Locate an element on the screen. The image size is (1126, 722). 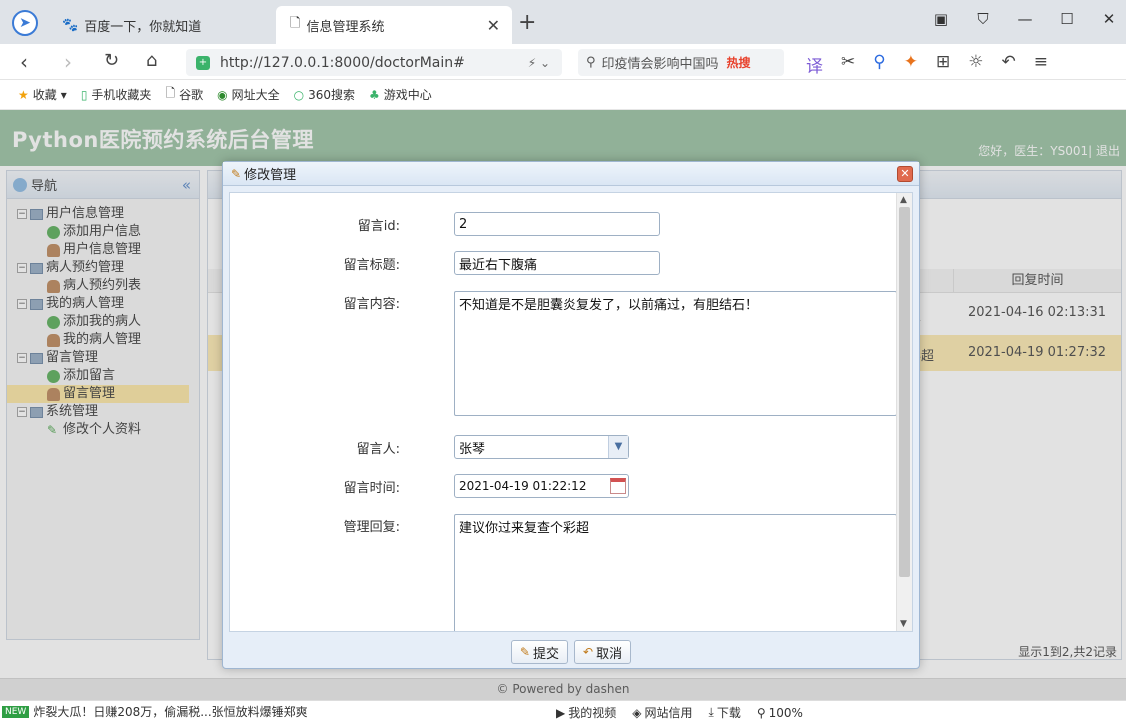
undo-arrow-icon: ↶ is located at coordinates (588, 652).